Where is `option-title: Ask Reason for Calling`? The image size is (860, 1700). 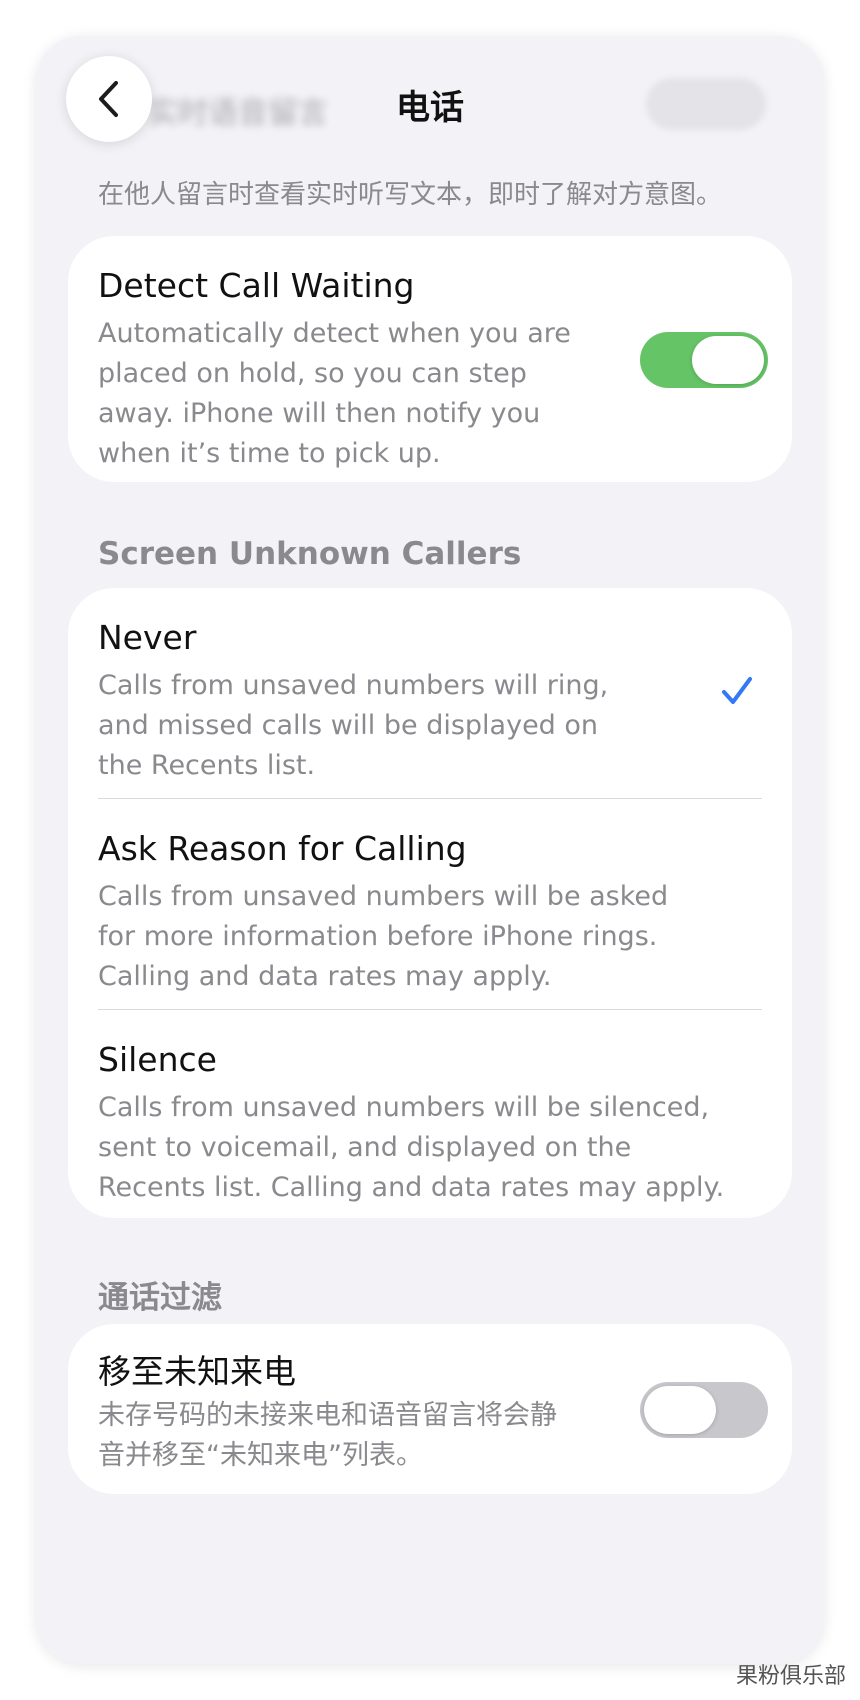
option-title: Ask Reason for Calling is located at coordinates (282, 848).